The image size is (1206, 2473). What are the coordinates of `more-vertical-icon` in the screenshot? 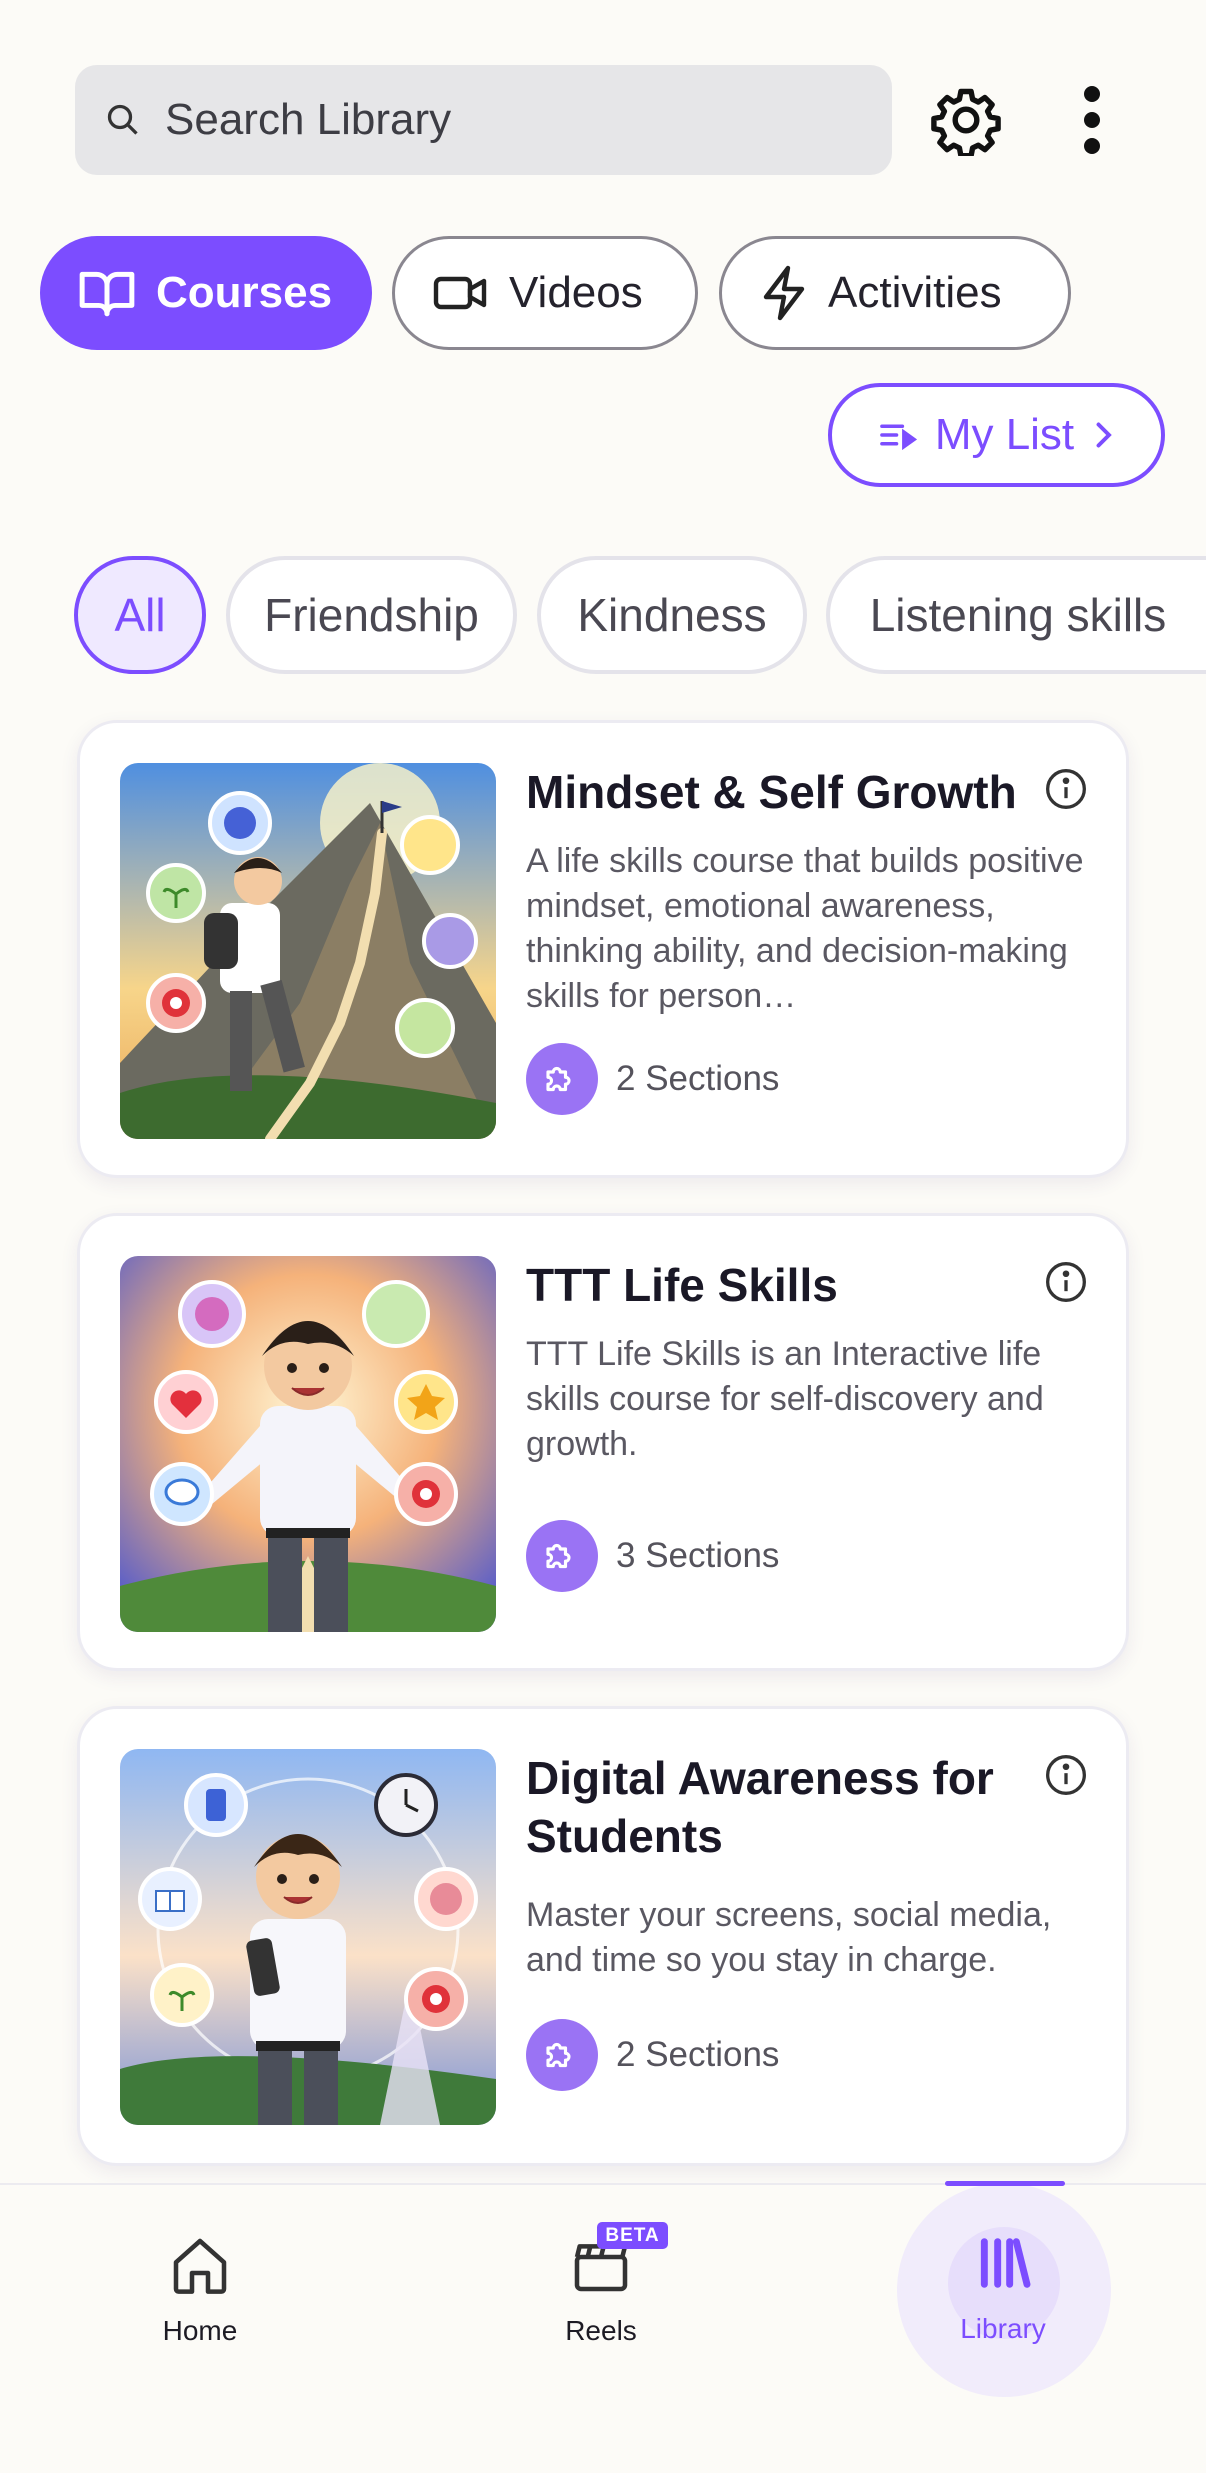 It's located at (1092, 120).